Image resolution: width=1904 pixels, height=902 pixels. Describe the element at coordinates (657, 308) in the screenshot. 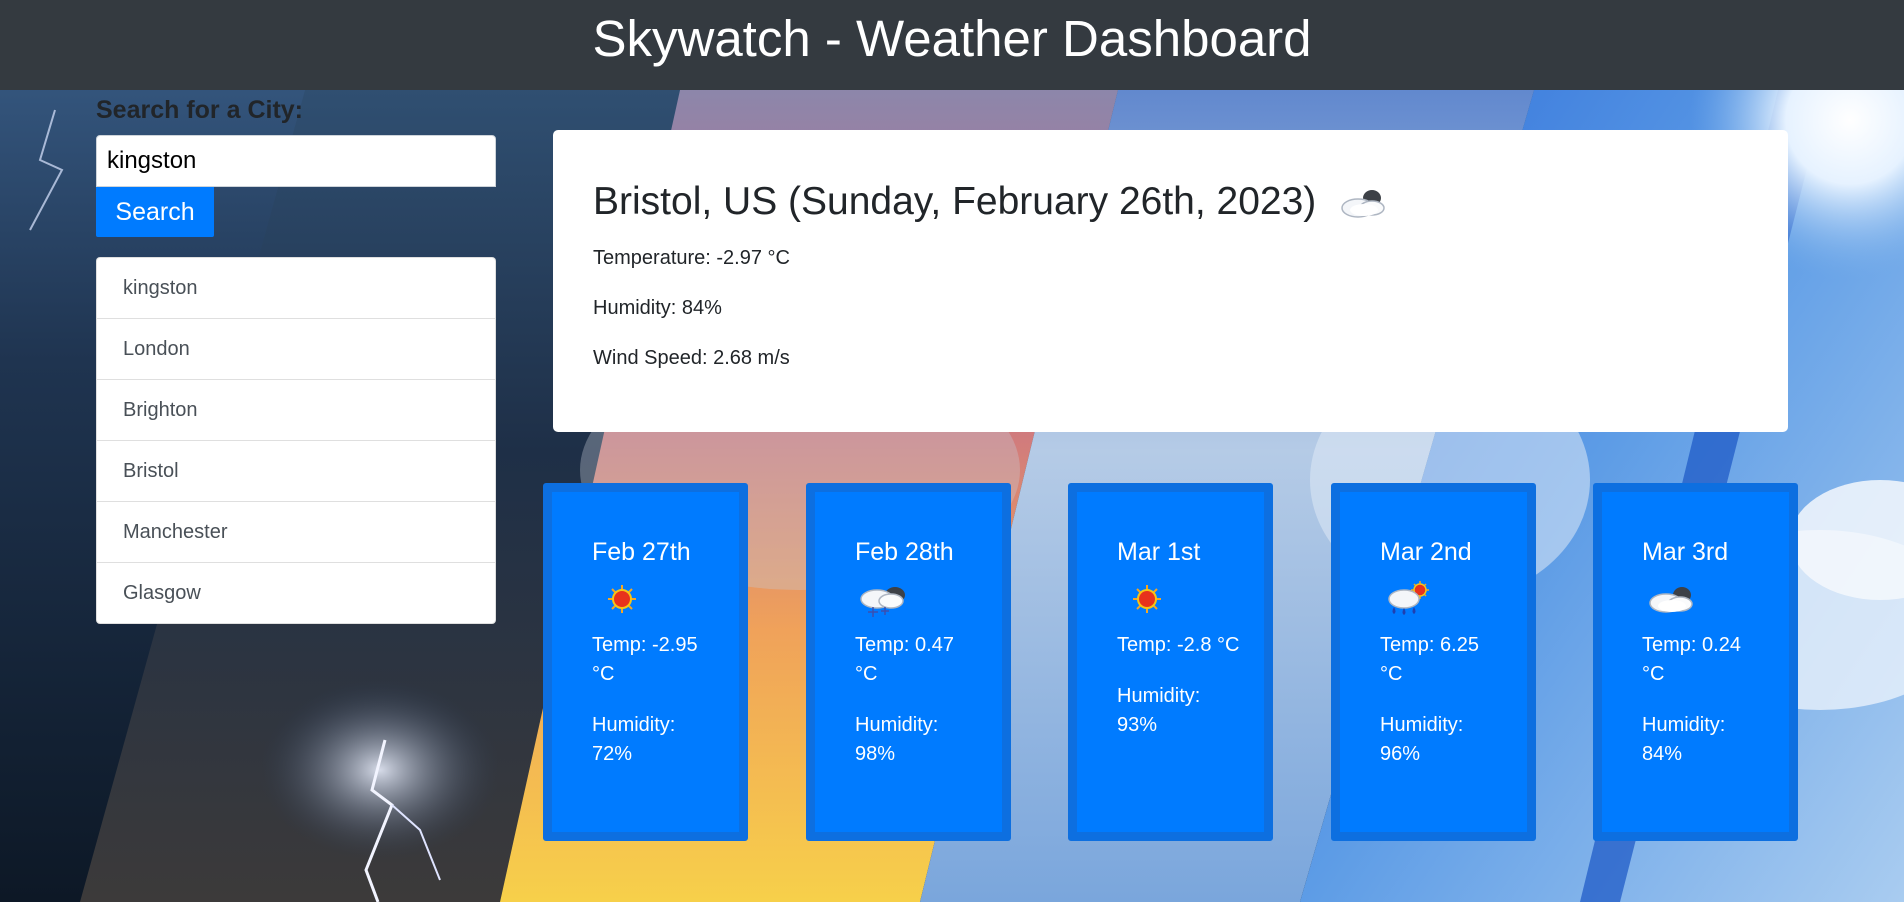

I see `current-humidity: Humidity: 84%` at that location.